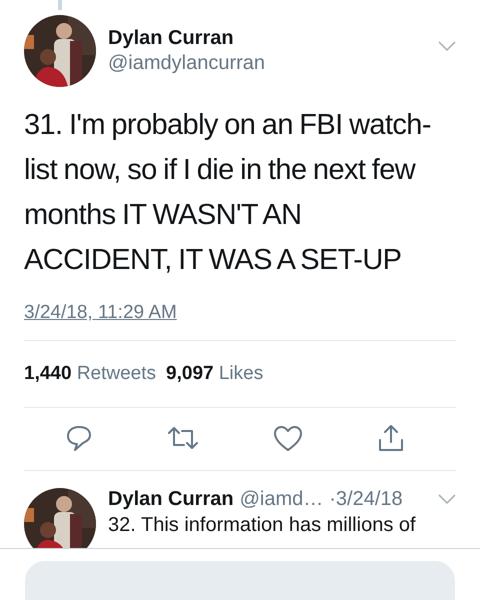 Image resolution: width=480 pixels, height=600 pixels. What do you see at coordinates (183, 438) in the screenshot?
I see `retweet-icon` at bounding box center [183, 438].